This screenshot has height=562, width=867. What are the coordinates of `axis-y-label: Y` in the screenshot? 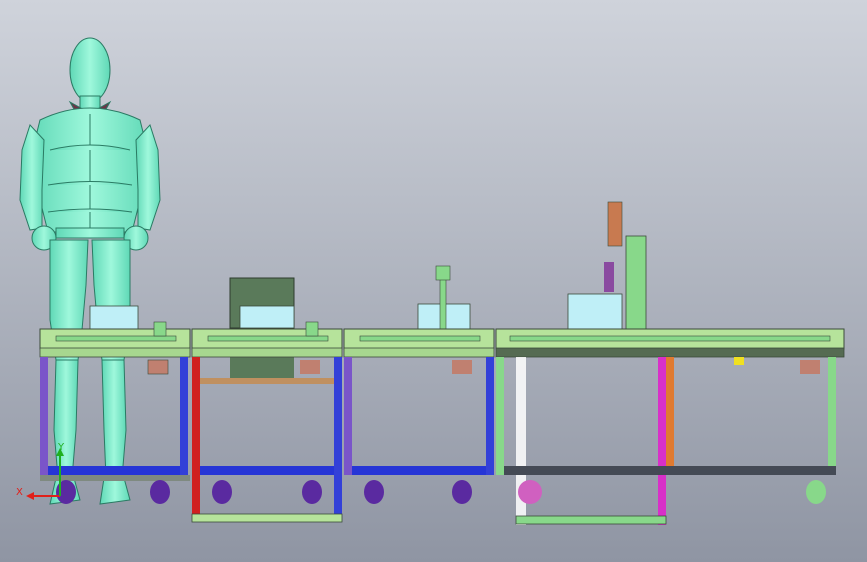 It's located at (61, 447).